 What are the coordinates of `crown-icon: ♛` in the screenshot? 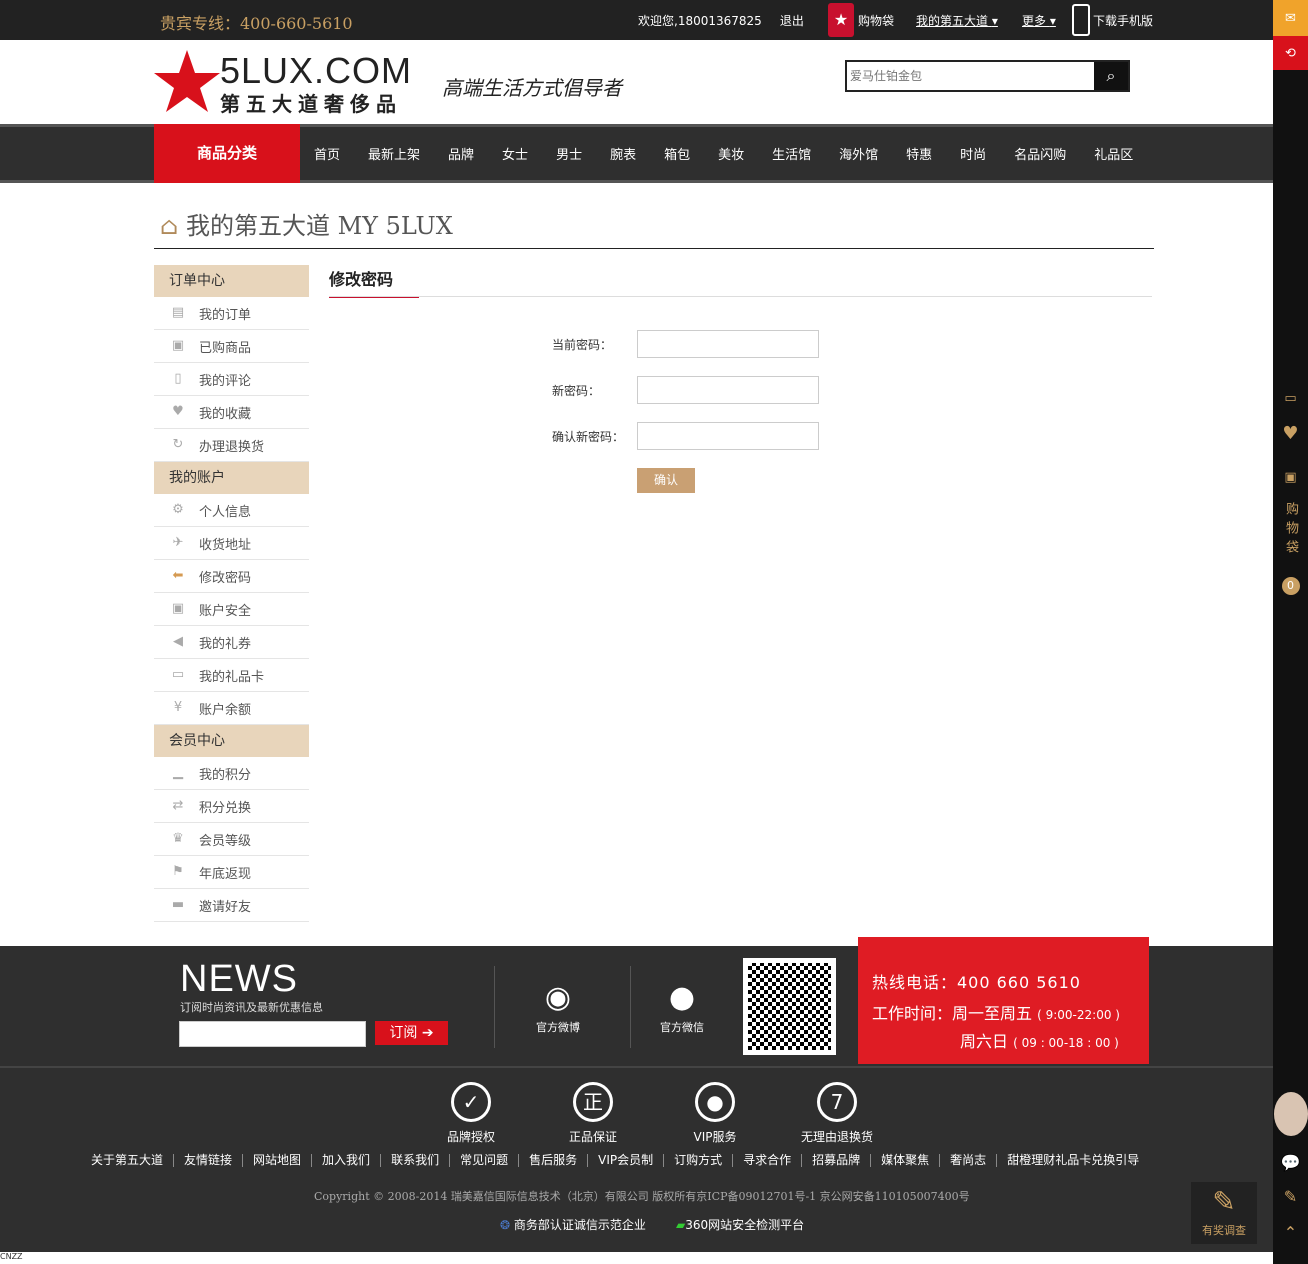 It's located at (178, 838).